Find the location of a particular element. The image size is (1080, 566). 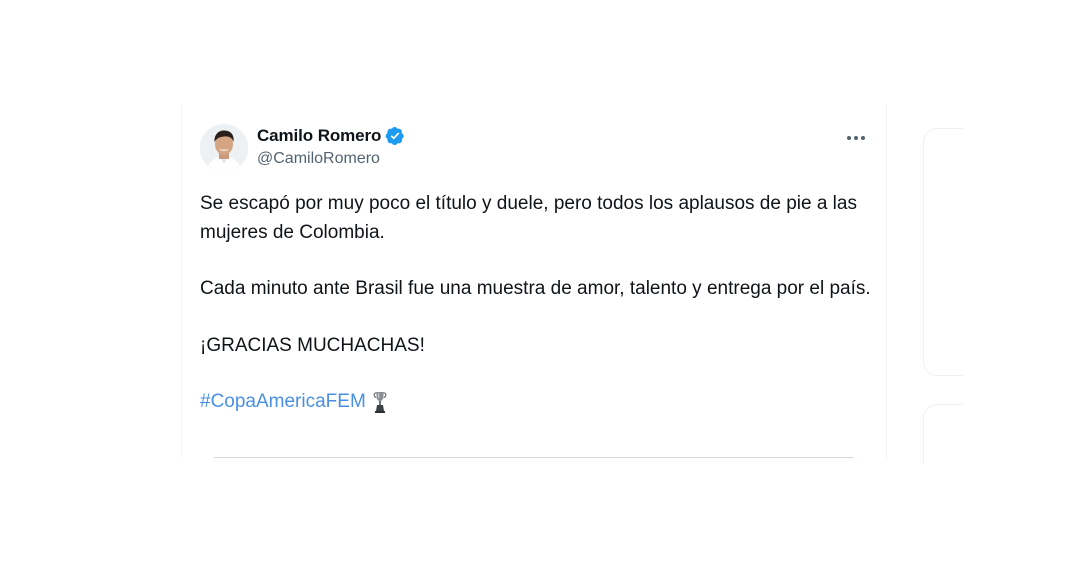

tweet-header: Camilo Romero @CamiloRomero is located at coordinates (534, 149).